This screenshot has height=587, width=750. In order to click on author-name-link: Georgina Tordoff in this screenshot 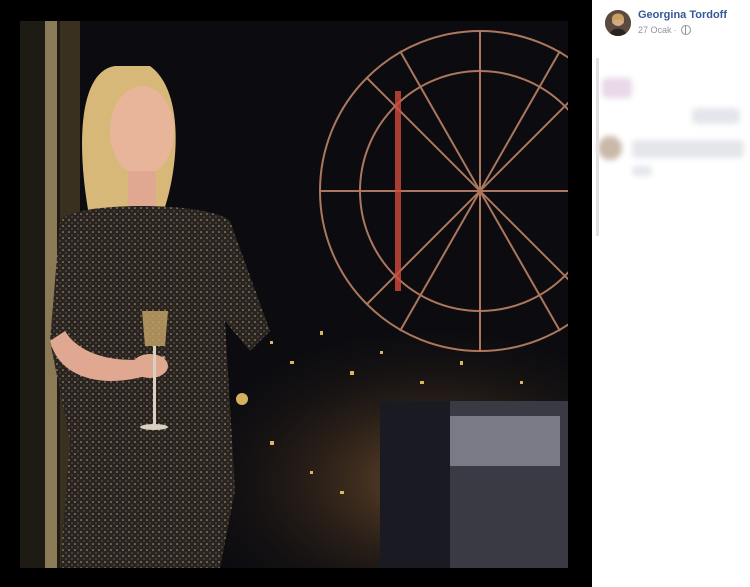, I will do `click(682, 15)`.